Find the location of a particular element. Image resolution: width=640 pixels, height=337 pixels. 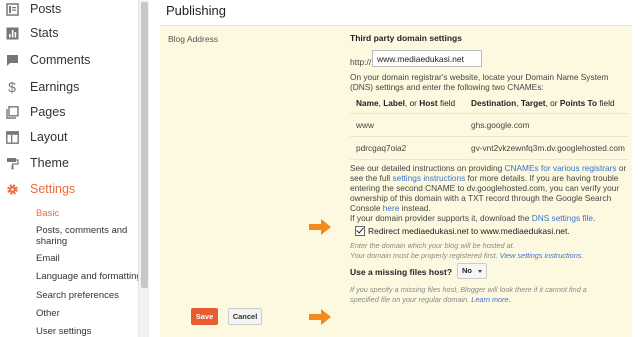

details-line: Console here instead. is located at coordinates (390, 208).